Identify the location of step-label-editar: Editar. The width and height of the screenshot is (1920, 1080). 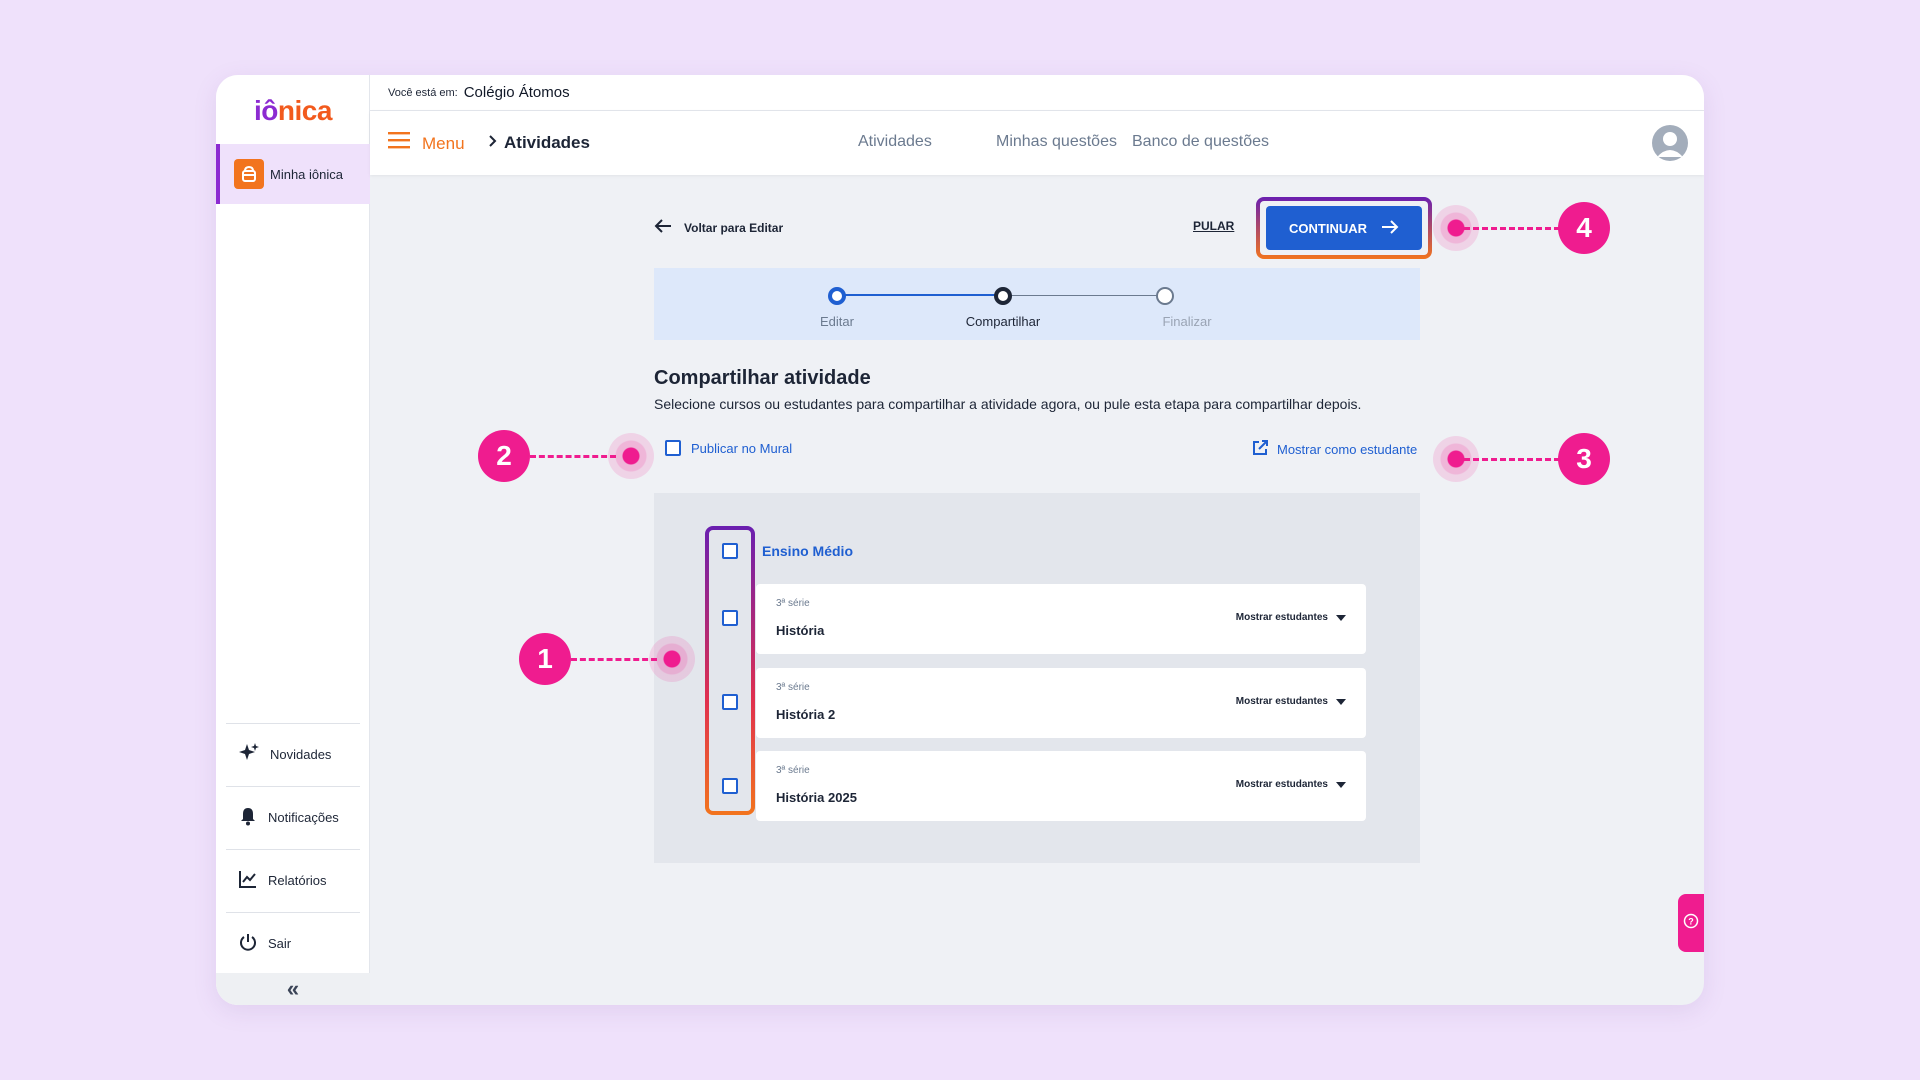
(837, 321).